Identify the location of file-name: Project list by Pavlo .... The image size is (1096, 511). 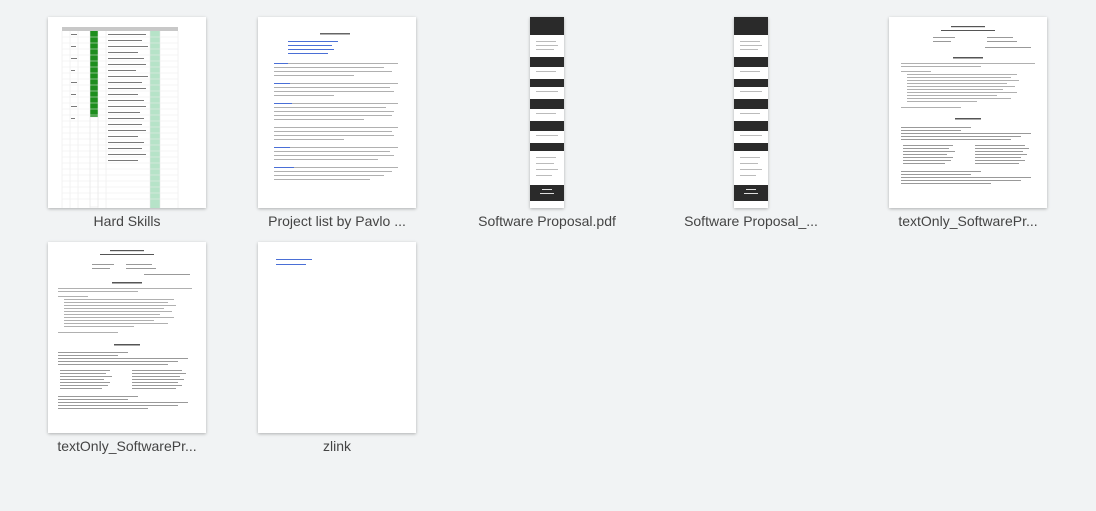
(337, 221).